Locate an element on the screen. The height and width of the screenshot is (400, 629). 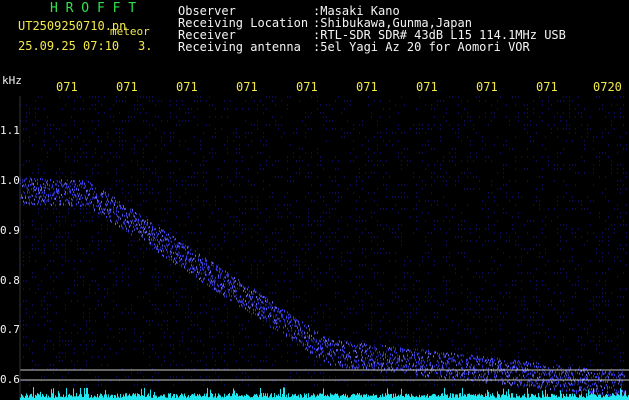
amplitude-baseline is located at coordinates (324, 393).